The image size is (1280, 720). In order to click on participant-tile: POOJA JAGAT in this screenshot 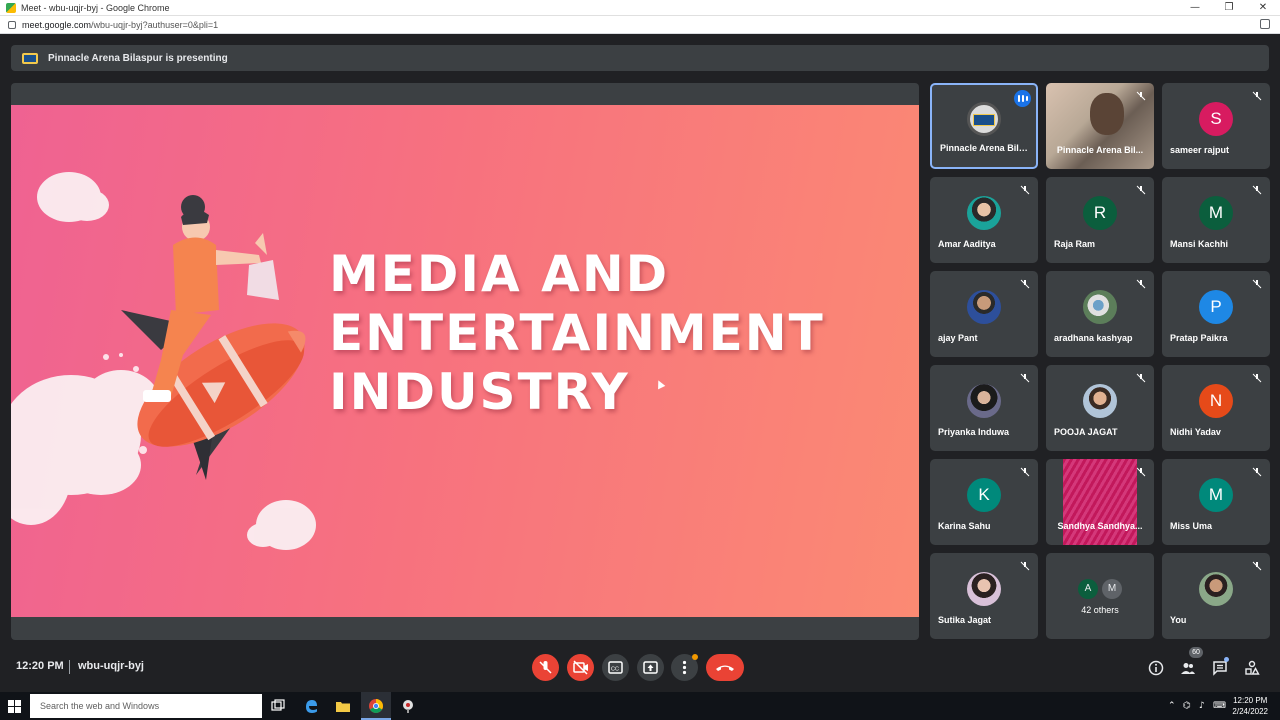, I will do `click(1100, 408)`.